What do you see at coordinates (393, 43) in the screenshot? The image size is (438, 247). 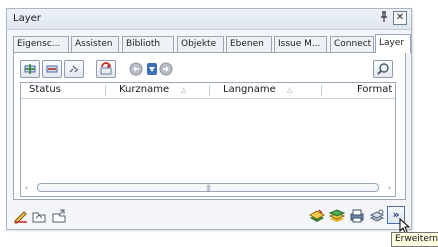 I see `tab-layer: Layer` at bounding box center [393, 43].